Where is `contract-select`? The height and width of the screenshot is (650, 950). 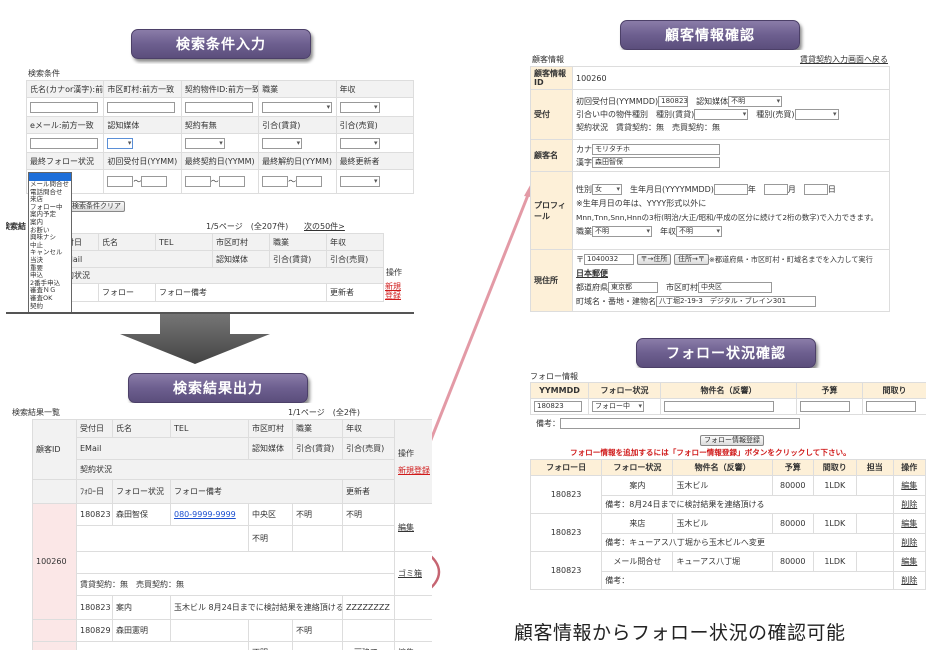 contract-select is located at coordinates (204, 143).